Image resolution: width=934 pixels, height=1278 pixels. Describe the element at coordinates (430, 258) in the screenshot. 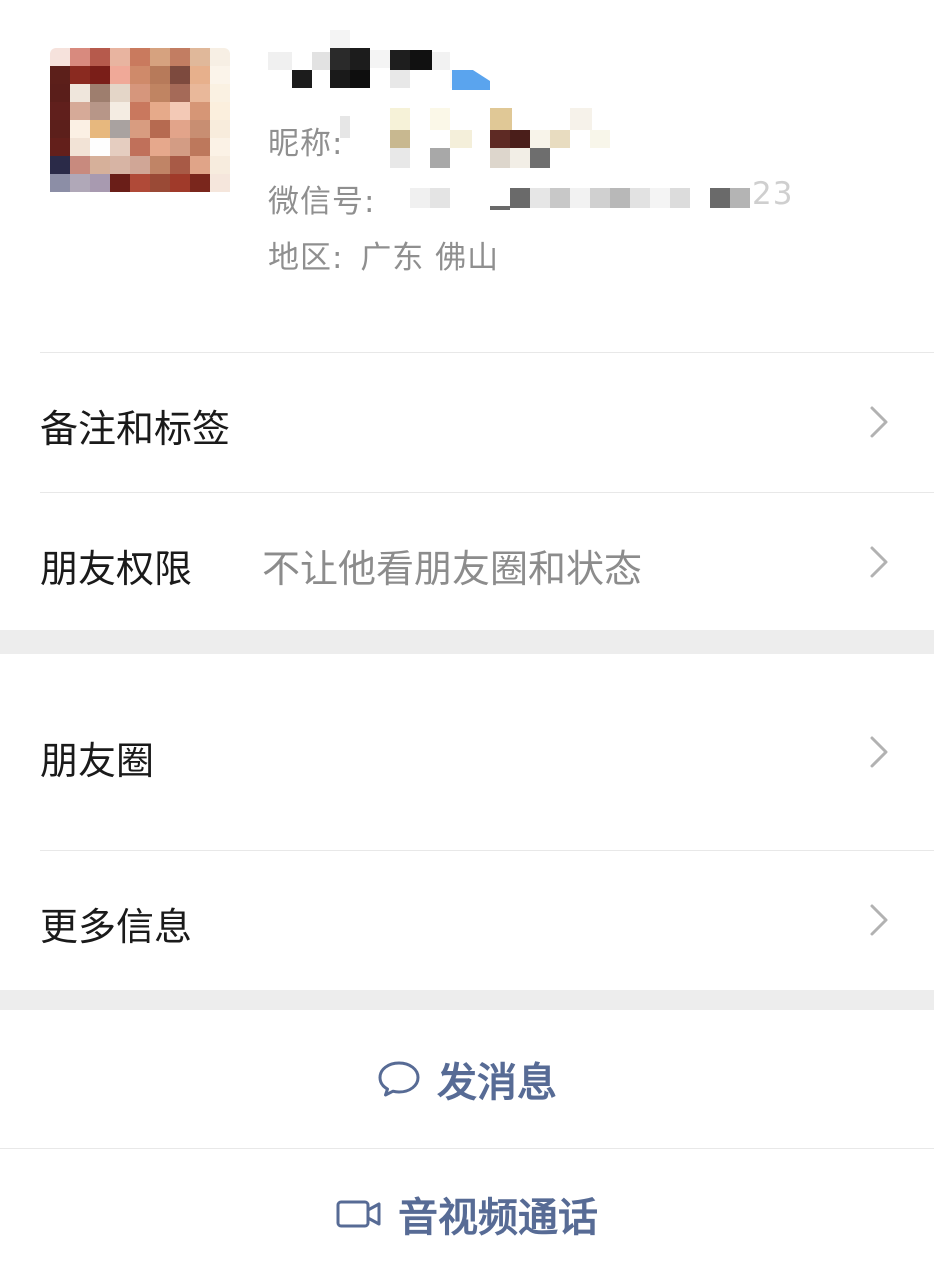

I see `region-value: 广东 佛山` at that location.